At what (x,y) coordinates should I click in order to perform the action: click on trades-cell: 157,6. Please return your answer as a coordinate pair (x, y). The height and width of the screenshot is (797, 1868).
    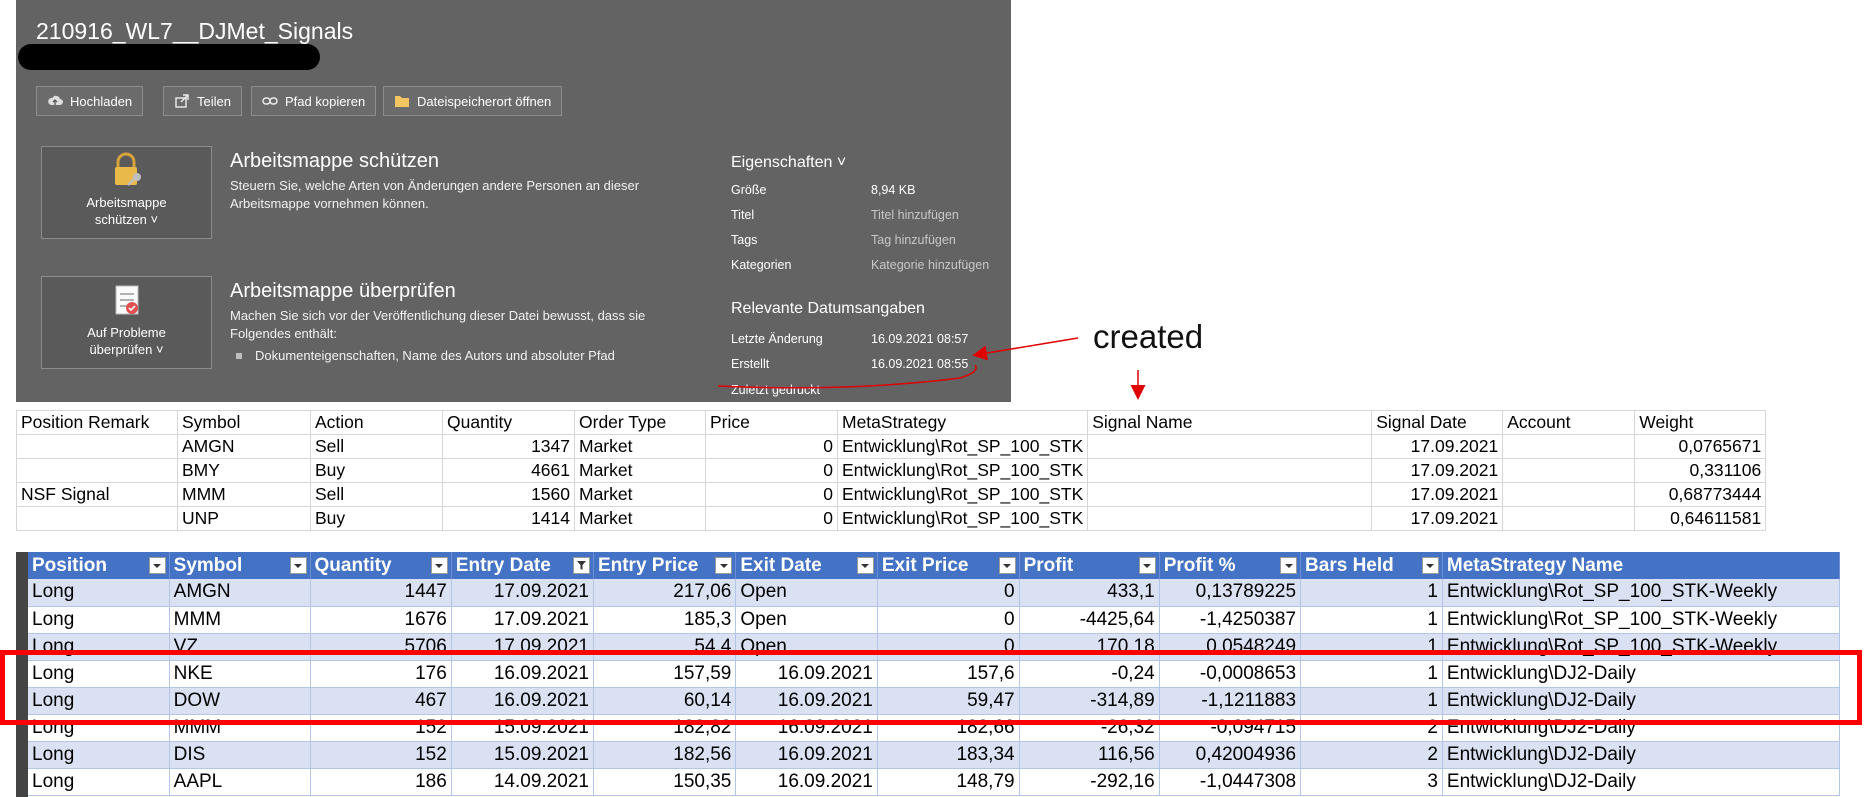
    Looking at the image, I should click on (948, 674).